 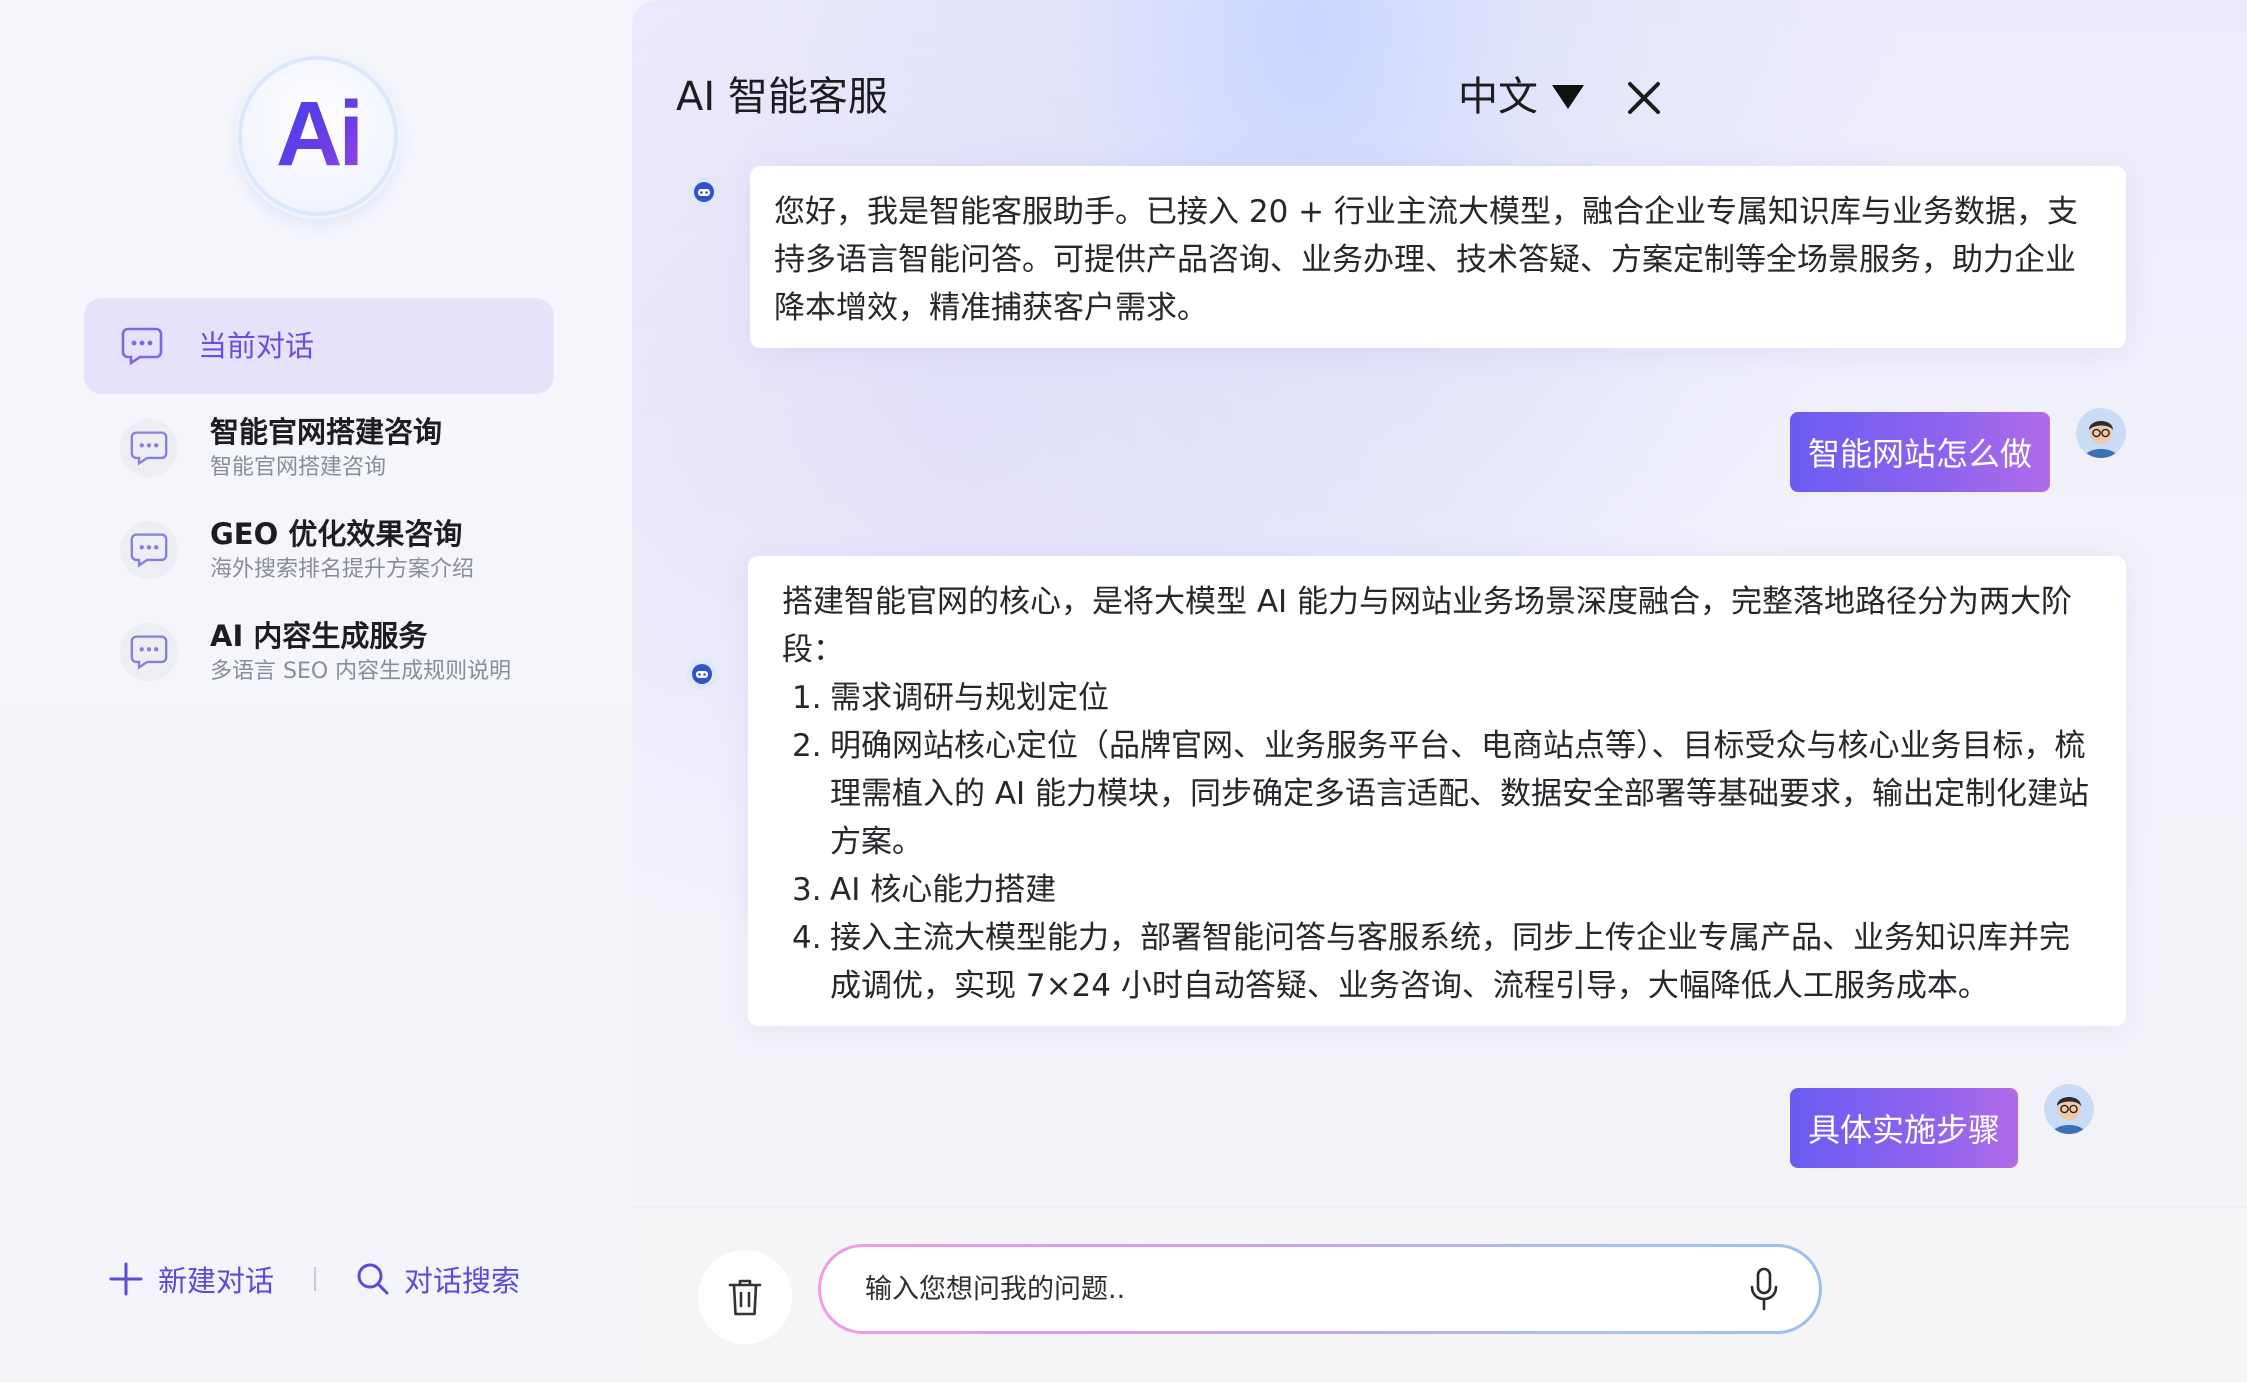 I want to click on chat-input-inner, so click(x=1320, y=1289).